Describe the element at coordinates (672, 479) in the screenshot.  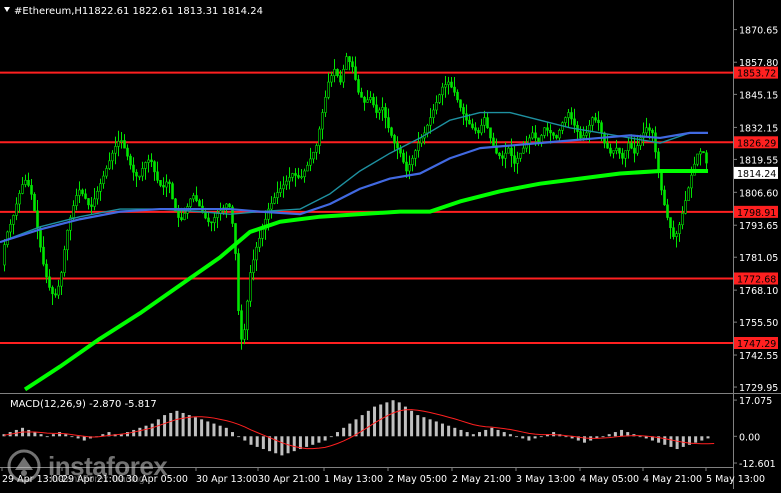
I see `time-tick-label: 4 May 21:00` at that location.